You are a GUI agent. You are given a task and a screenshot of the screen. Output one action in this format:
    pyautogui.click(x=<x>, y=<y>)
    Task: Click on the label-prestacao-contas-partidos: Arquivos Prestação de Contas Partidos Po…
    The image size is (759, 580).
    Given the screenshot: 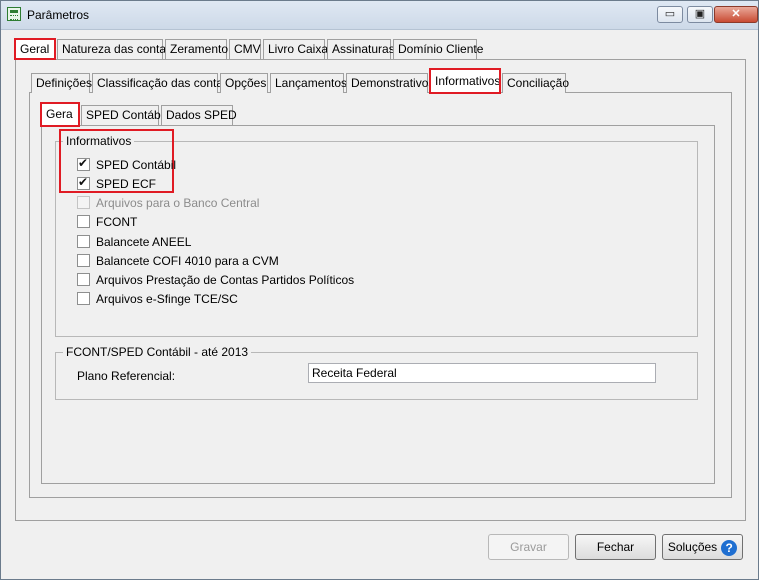 What is the action you would take?
    pyautogui.click(x=225, y=280)
    